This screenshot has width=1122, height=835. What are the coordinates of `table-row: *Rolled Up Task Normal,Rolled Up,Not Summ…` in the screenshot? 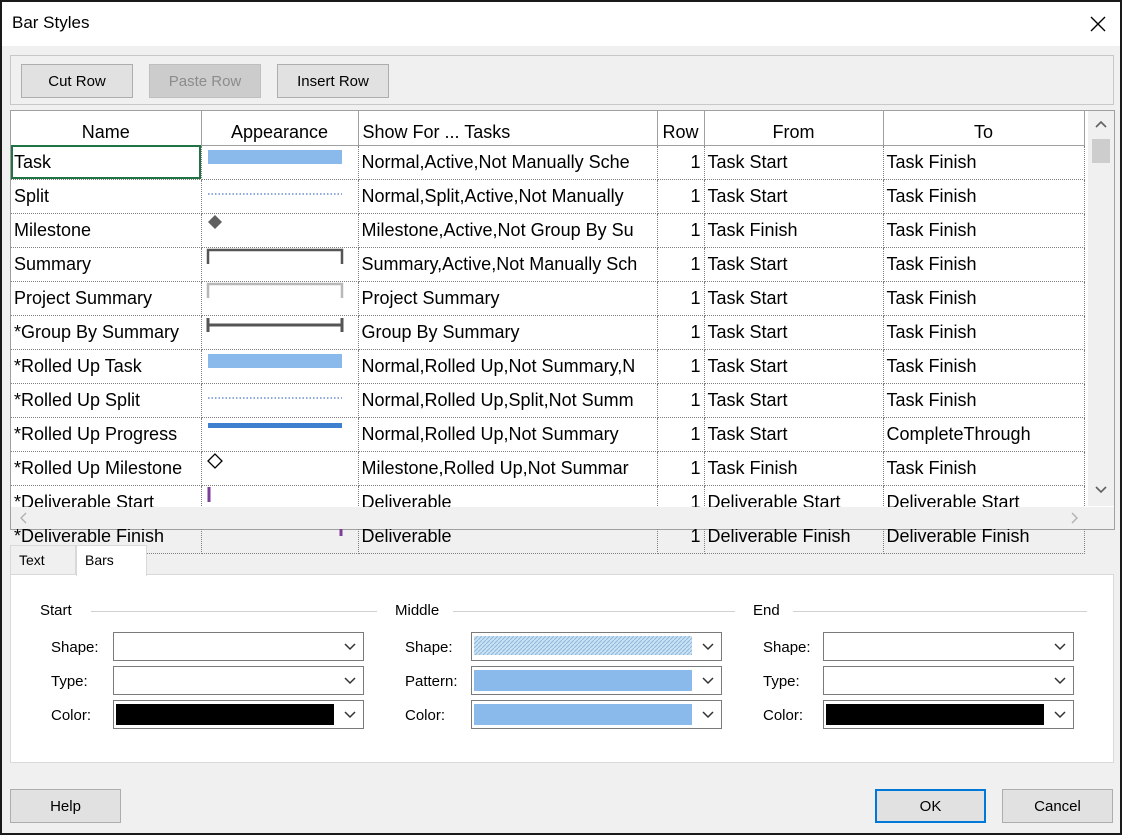 It's located at (548, 366).